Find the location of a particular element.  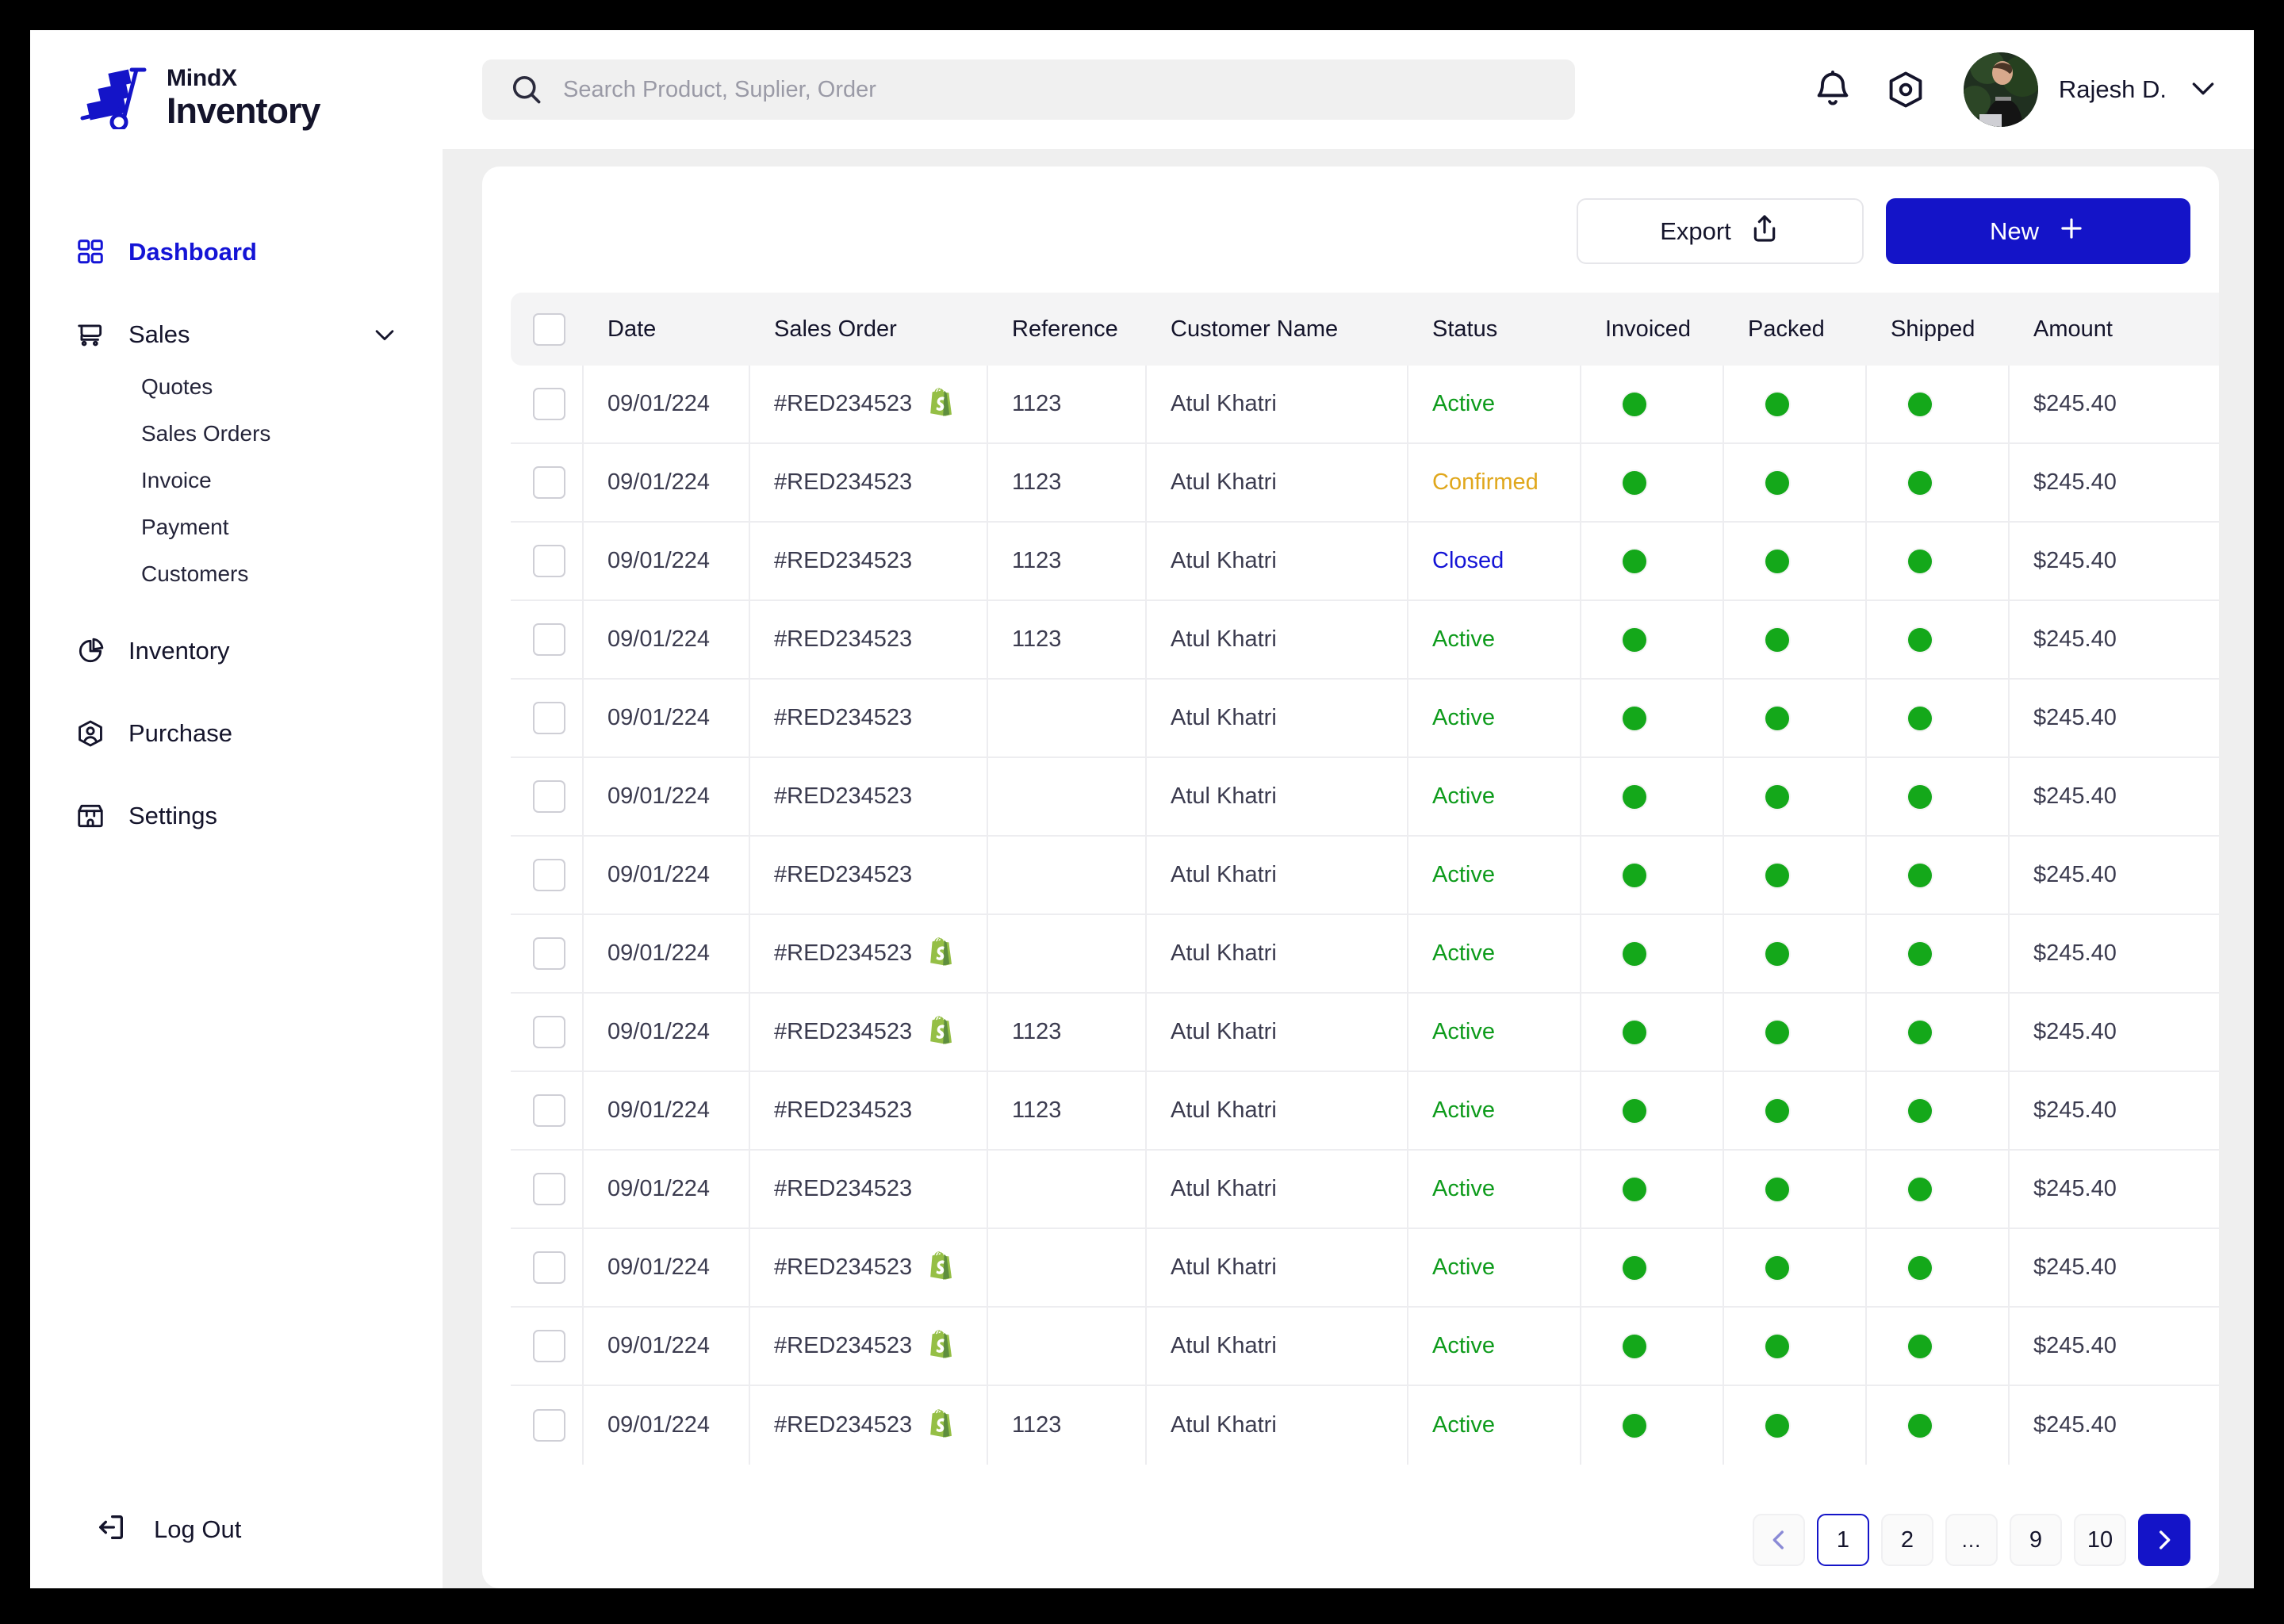

logout-label: Log Out is located at coordinates (198, 1529).